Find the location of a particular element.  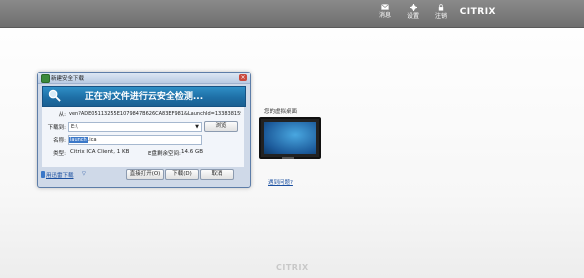

from-label: 从: is located at coordinates (62, 115).